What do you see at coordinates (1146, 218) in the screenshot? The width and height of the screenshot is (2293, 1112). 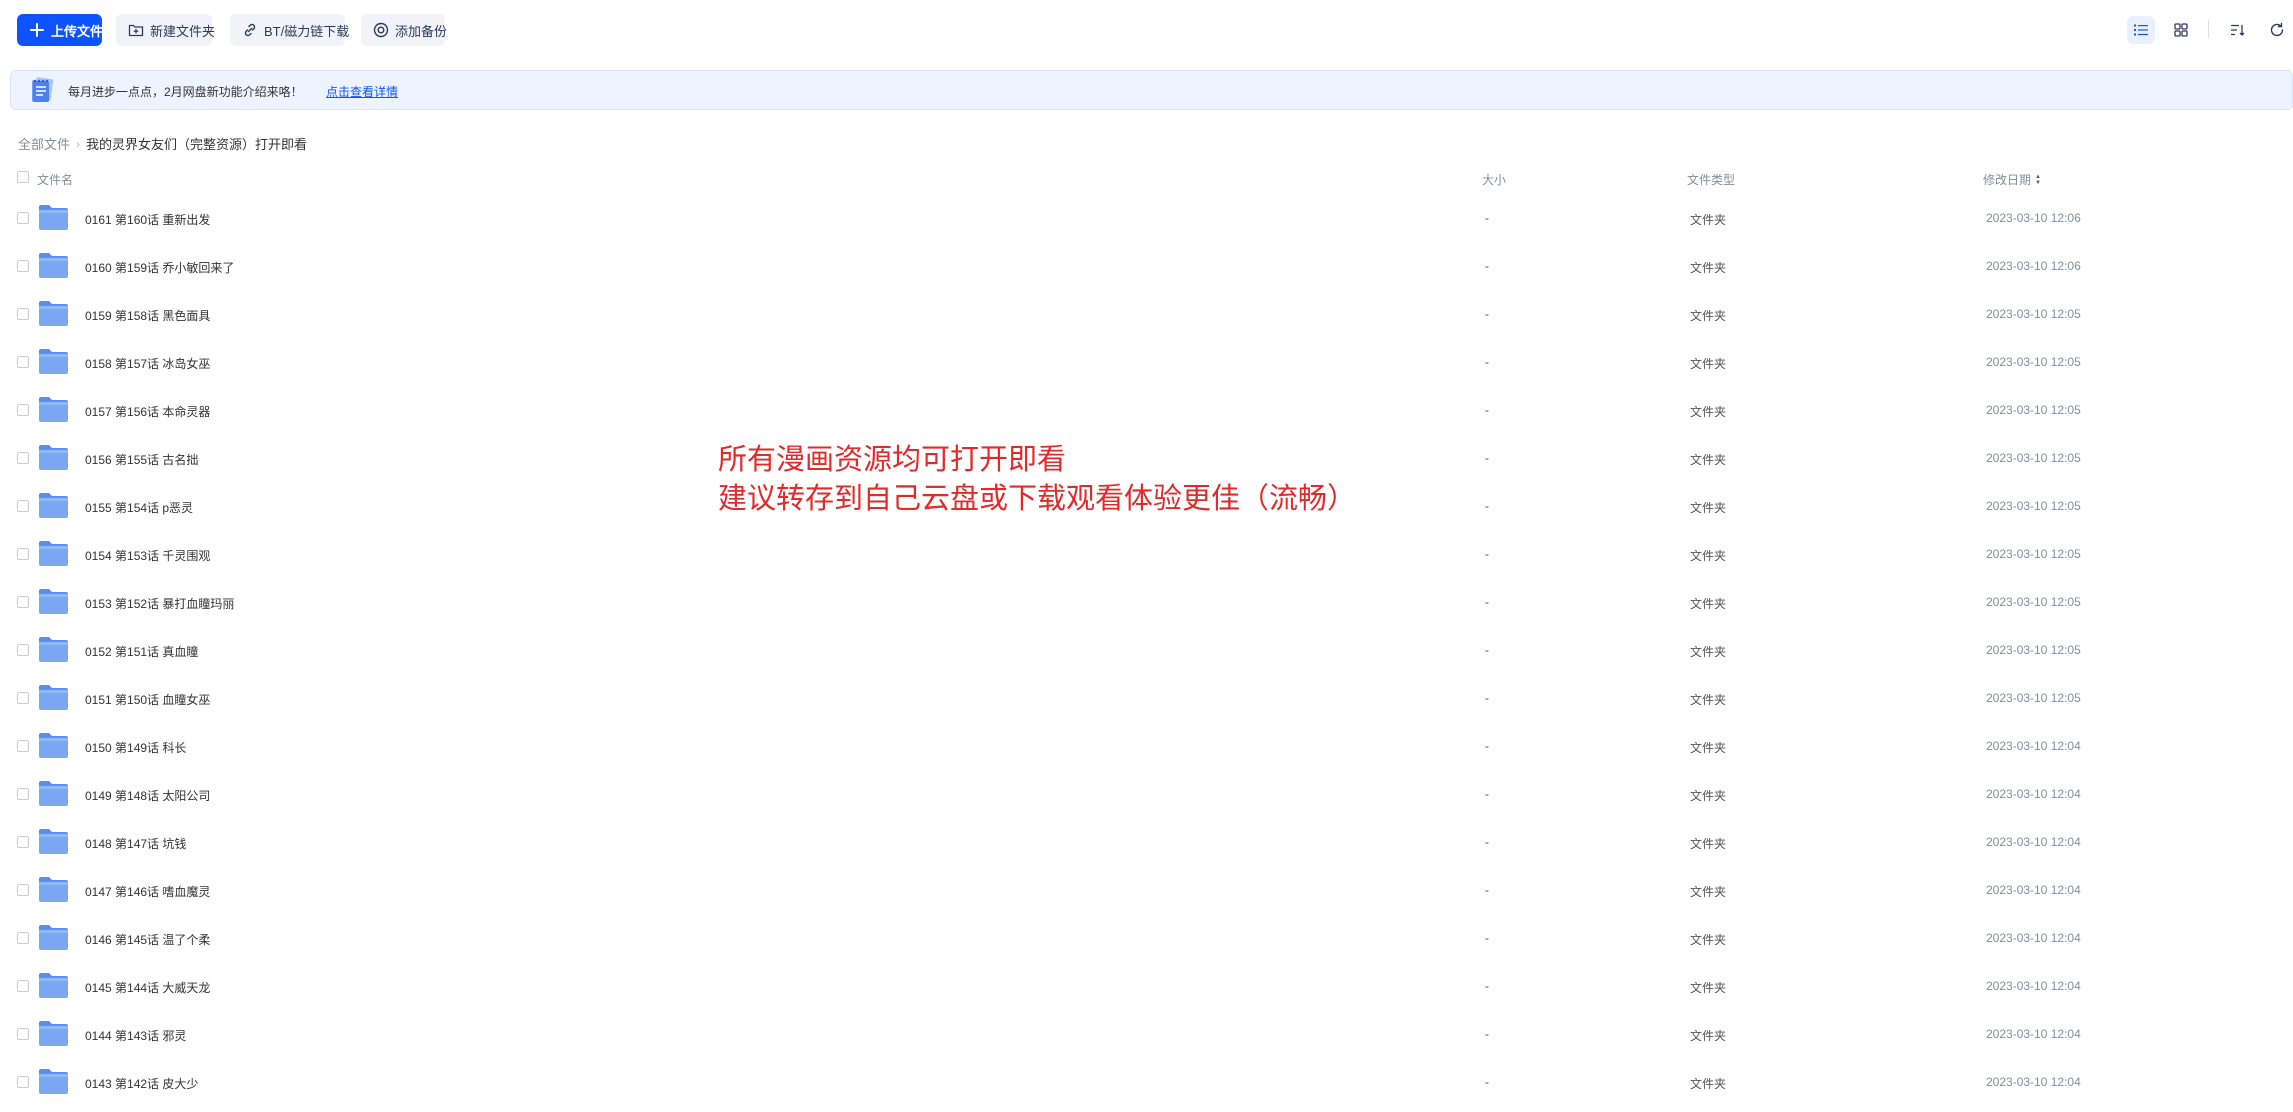 I see `file-row: 0161 第160话 重新出发 - 文件夹 2023-03-10 12:06` at bounding box center [1146, 218].